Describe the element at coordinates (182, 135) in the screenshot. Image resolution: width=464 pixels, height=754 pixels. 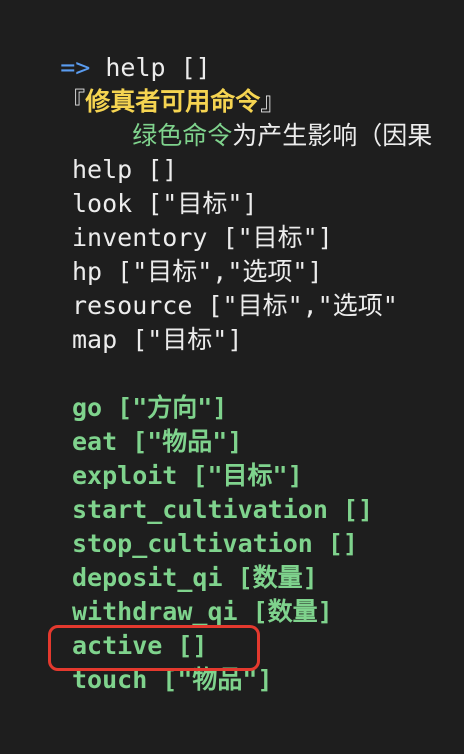
I see `legend-green-label: 绿色命令` at that location.